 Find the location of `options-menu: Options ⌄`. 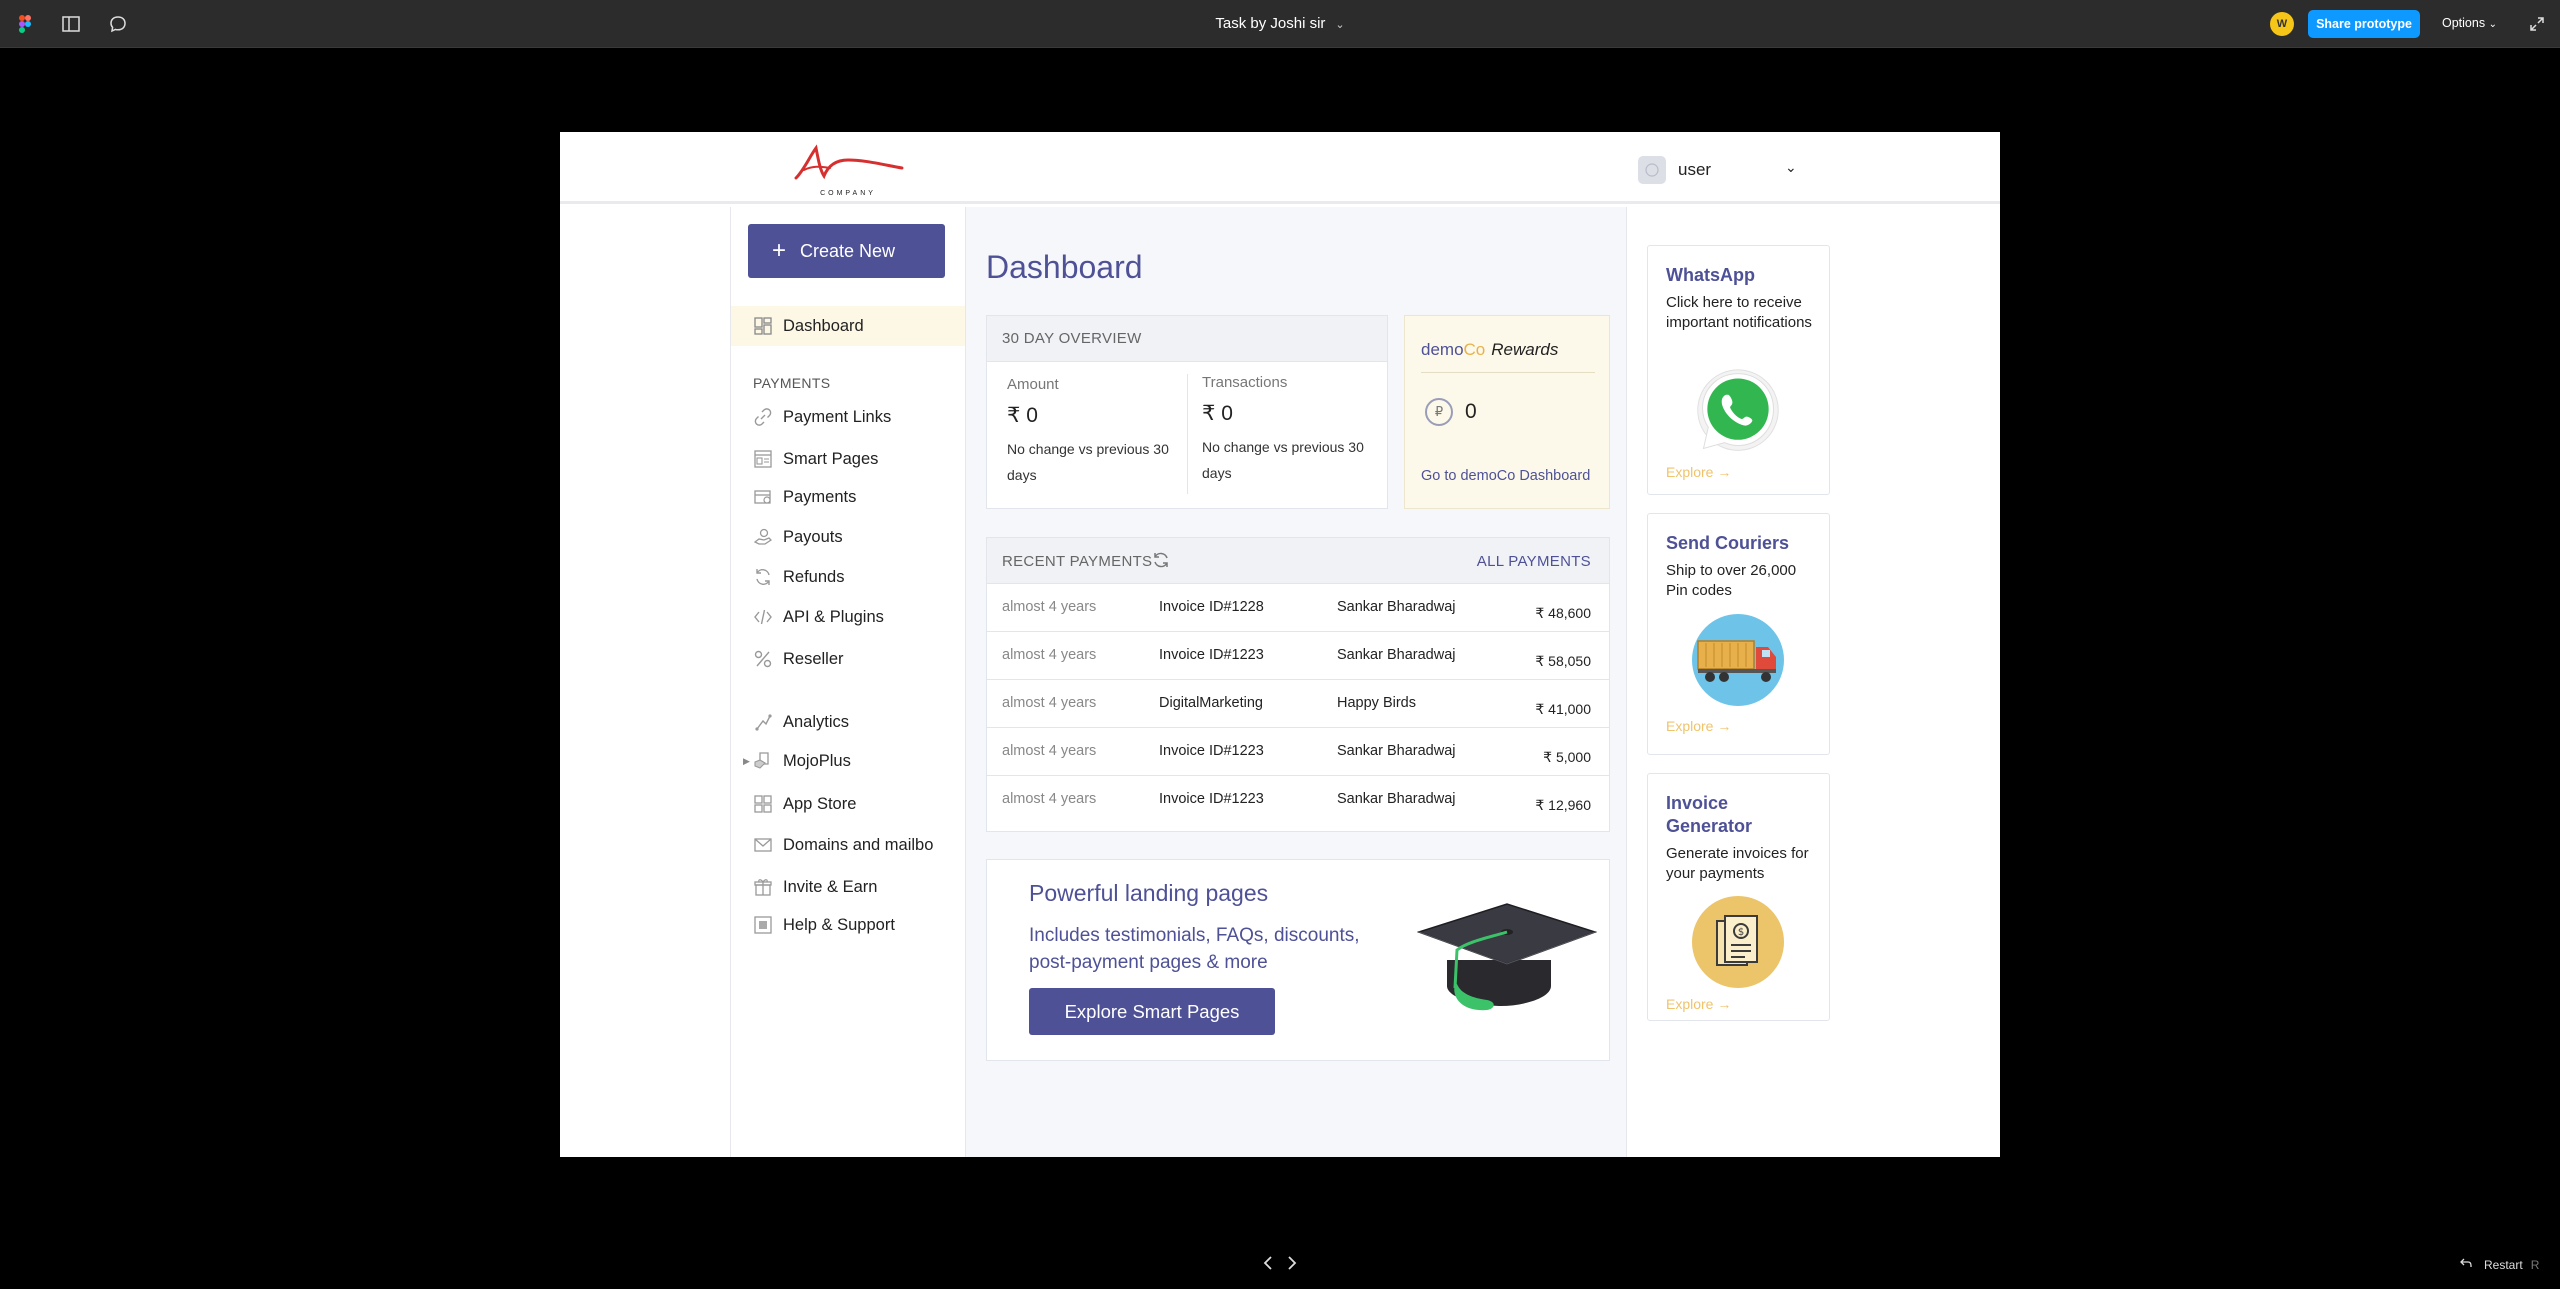

options-menu: Options ⌄ is located at coordinates (2469, 23).